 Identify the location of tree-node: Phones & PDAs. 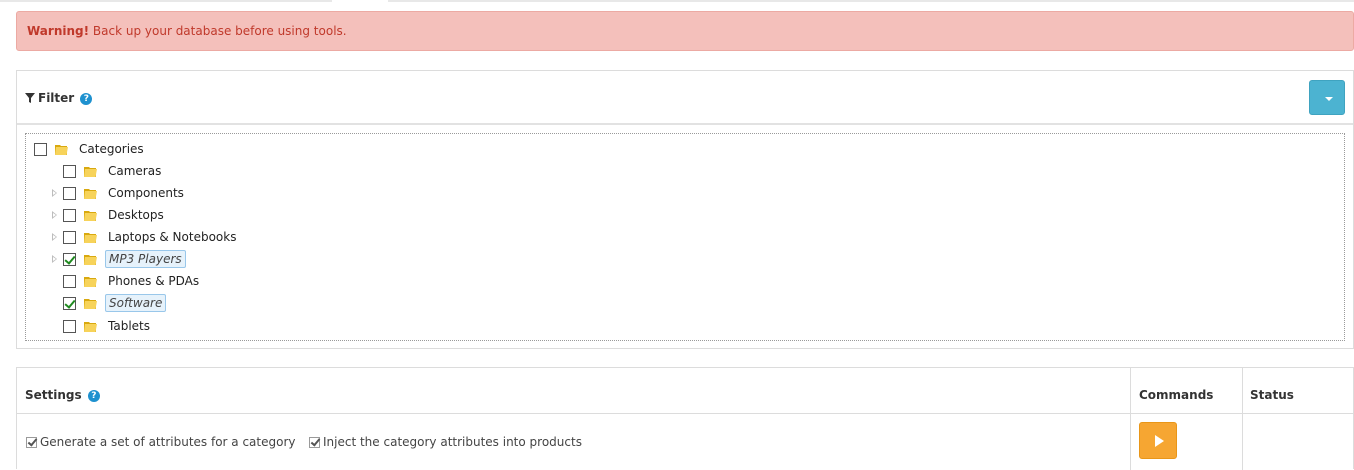
(127, 281).